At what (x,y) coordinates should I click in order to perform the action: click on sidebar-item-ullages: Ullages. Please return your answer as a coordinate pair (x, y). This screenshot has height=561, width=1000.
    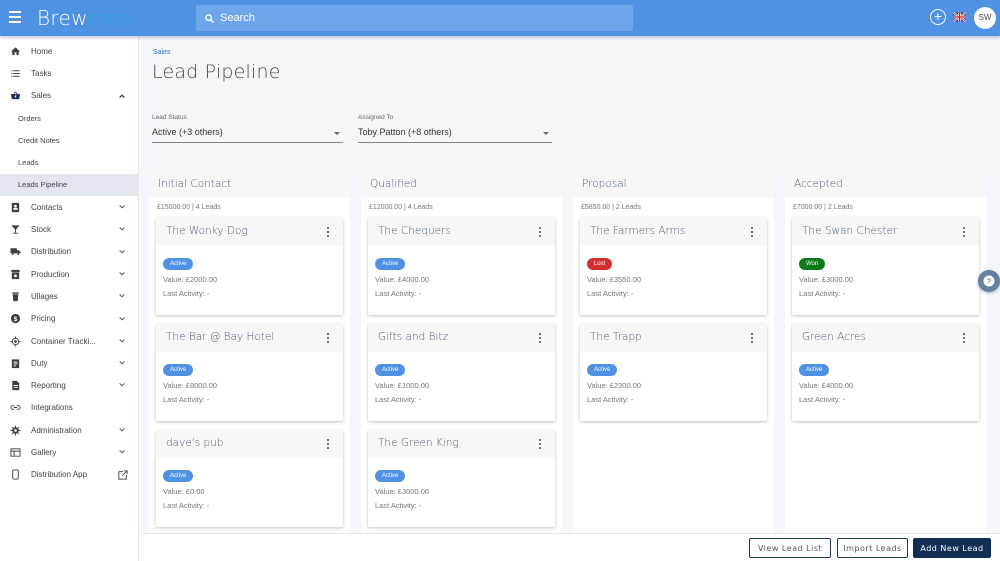
    Looking at the image, I should click on (69, 296).